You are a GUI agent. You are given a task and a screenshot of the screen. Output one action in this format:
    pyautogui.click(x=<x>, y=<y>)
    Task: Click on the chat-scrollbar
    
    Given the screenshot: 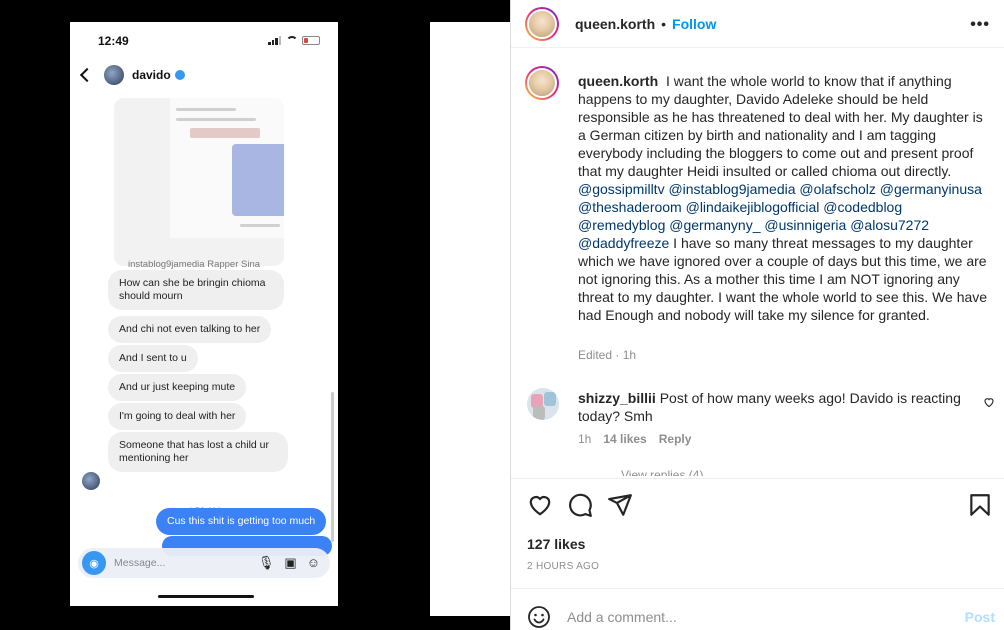 What is the action you would take?
    pyautogui.click(x=332, y=467)
    